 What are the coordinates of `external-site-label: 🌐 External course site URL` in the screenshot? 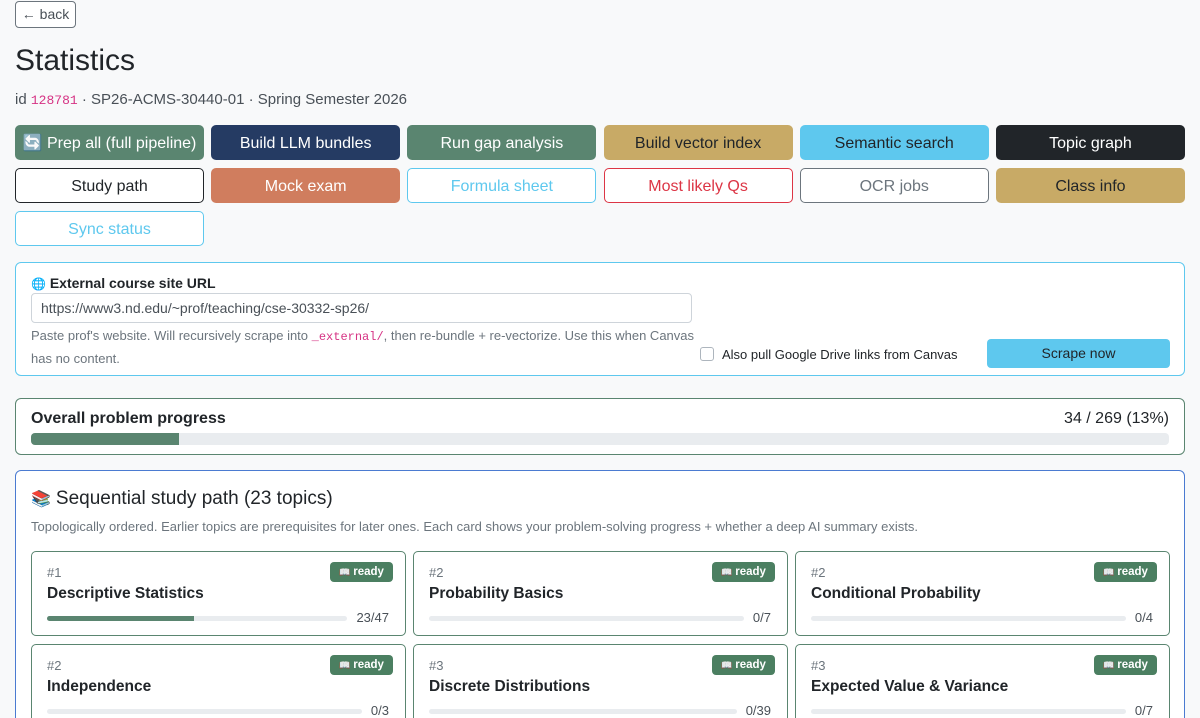 It's located at (123, 283).